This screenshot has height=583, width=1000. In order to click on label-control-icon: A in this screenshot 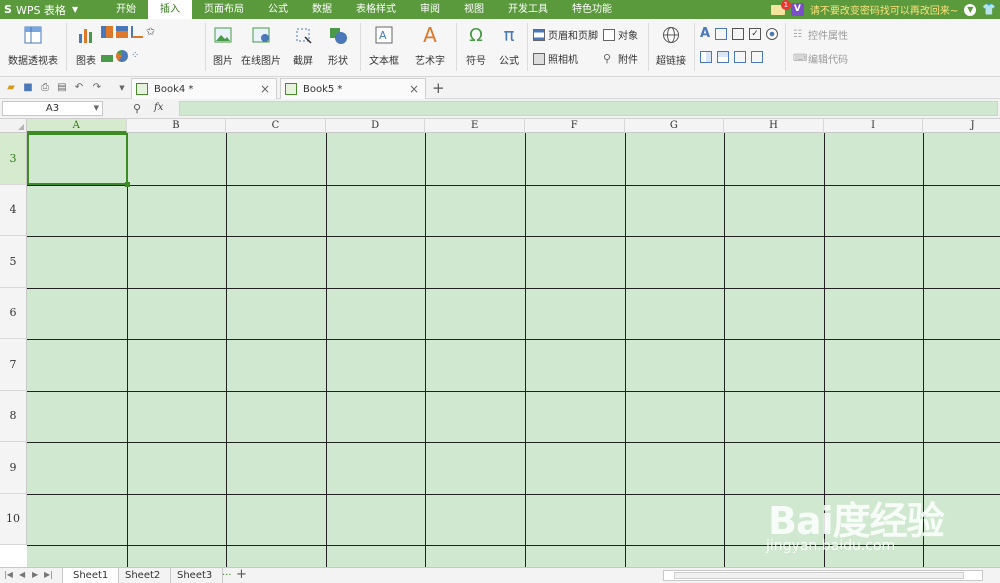, I will do `click(705, 33)`.